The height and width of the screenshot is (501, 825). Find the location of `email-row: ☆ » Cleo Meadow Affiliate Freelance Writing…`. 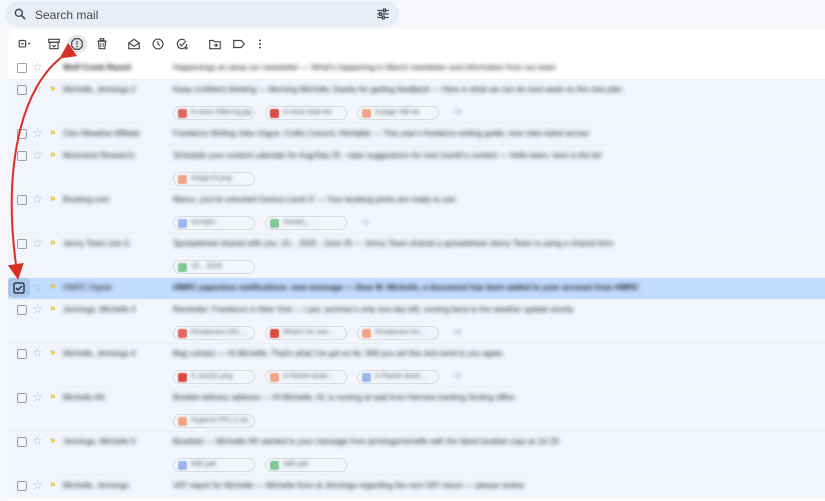

email-row: ☆ » Cleo Meadow Affiliate Freelance Writing… is located at coordinates (416, 135).